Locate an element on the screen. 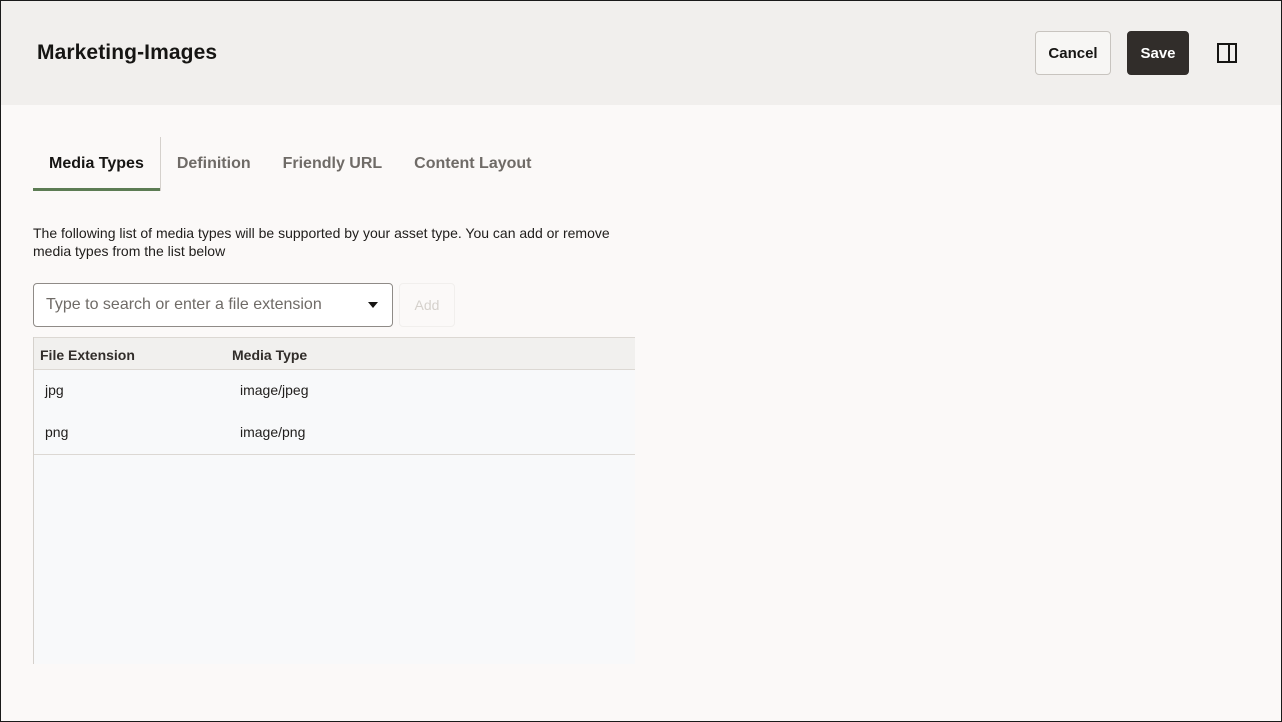 This screenshot has height=722, width=1282. save-button: Save is located at coordinates (1158, 53).